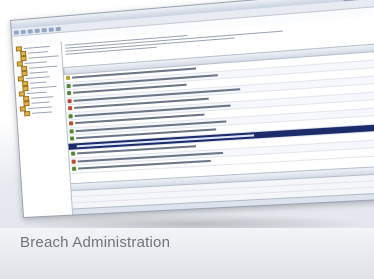 This screenshot has width=374, height=279. Describe the element at coordinates (51, 29) in the screenshot. I see `print-icon` at that location.